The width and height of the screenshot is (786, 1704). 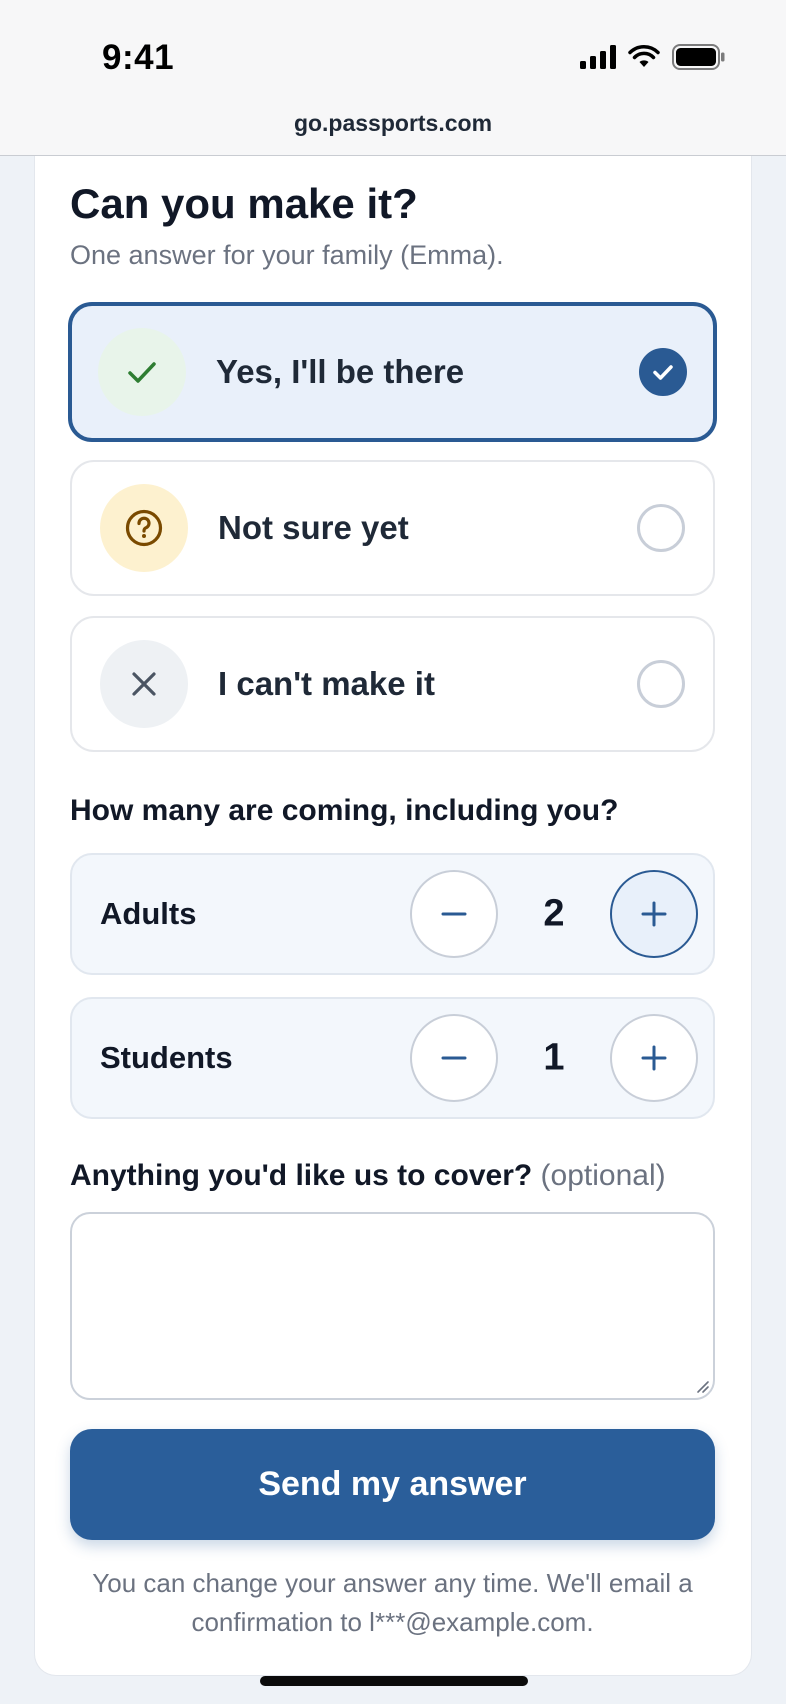 I want to click on adults-label: Adults, so click(x=148, y=913).